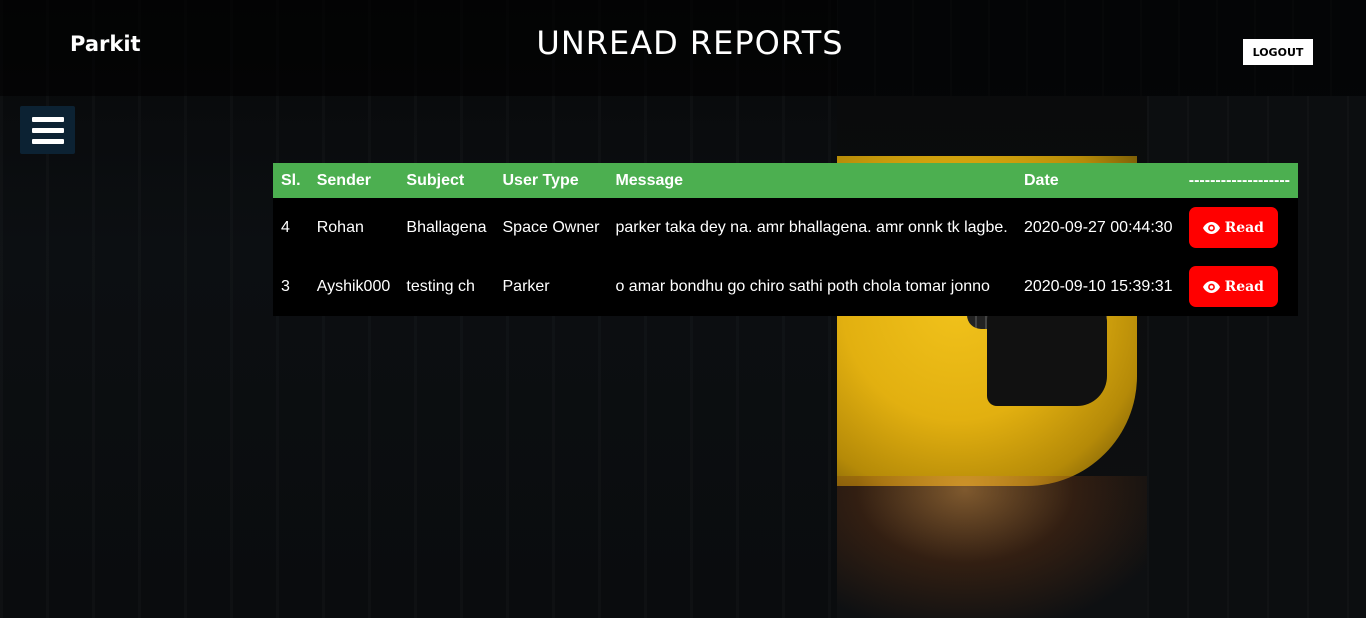 This screenshot has height=618, width=1366. I want to click on cell-date: 2020-09-10 15:39:31, so click(1098, 286).